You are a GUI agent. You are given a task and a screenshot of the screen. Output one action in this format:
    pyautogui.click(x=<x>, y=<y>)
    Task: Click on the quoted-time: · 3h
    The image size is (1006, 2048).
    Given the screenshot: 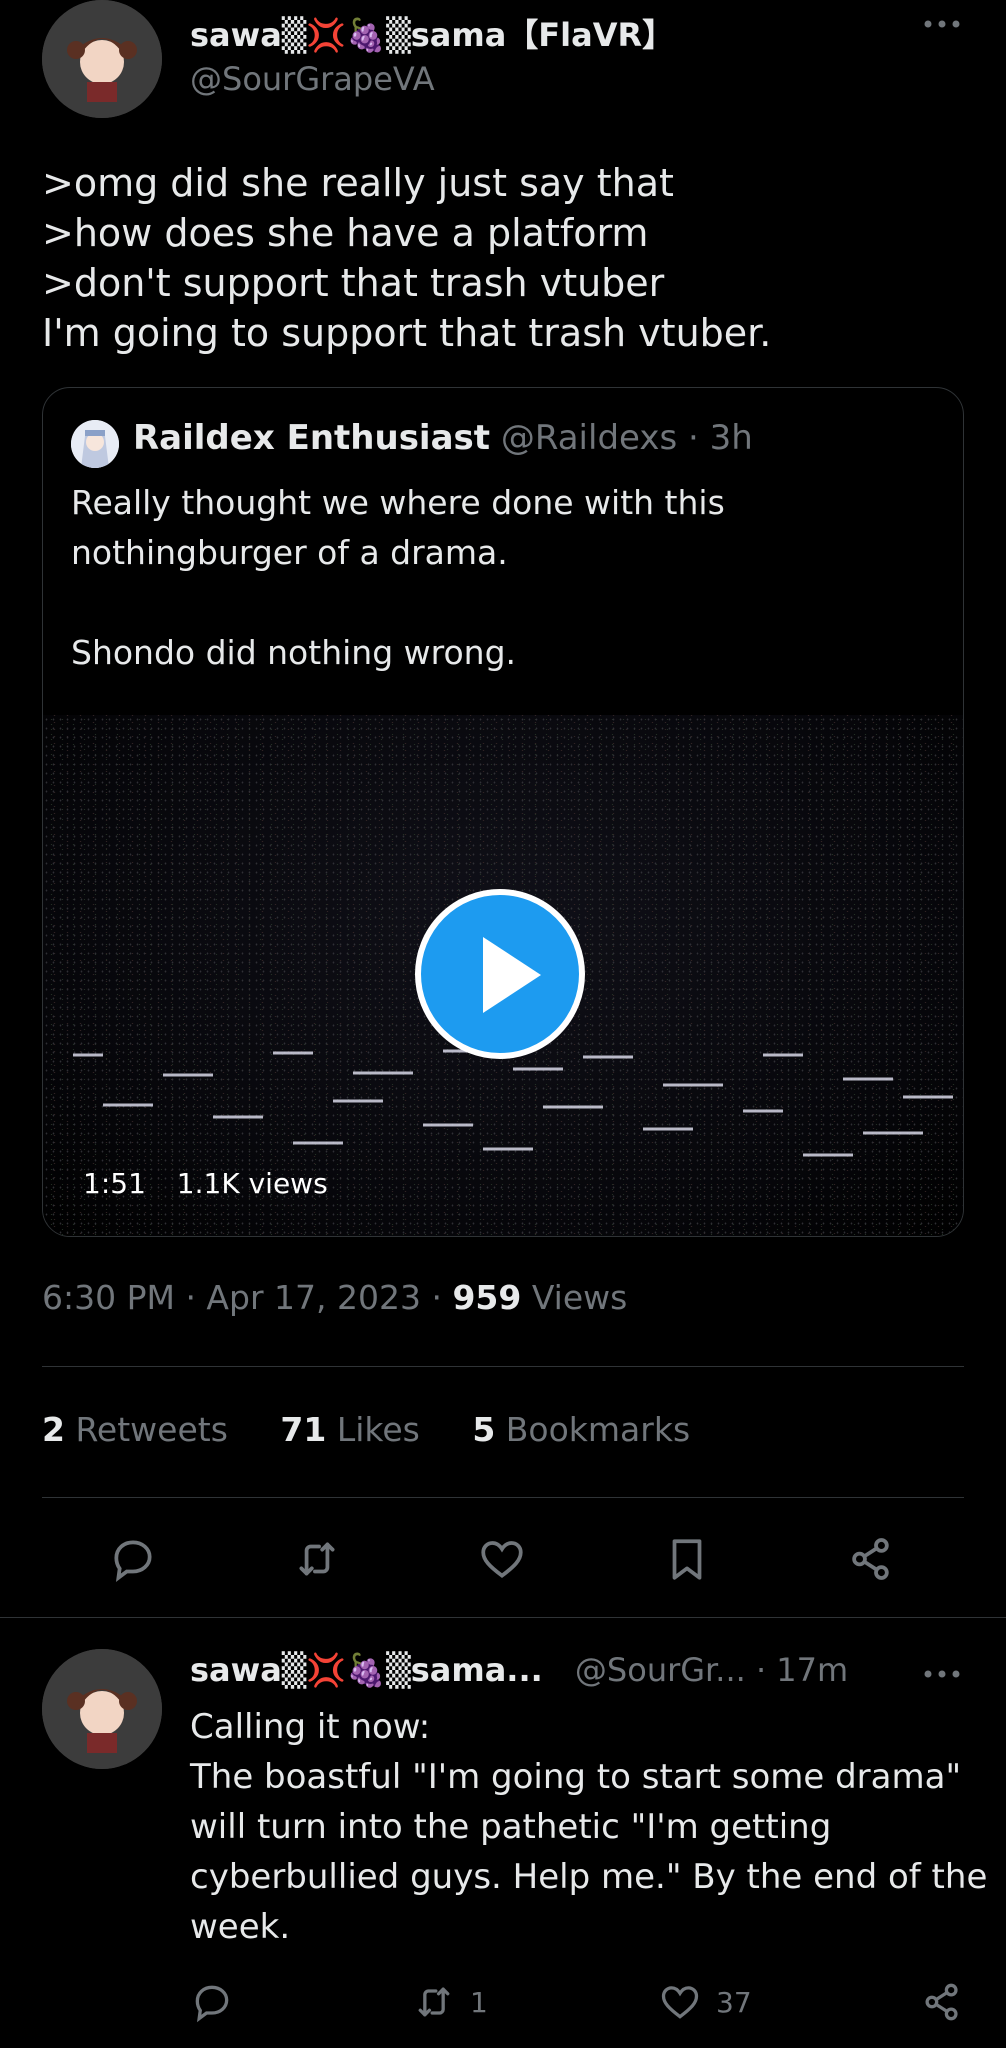 What is the action you would take?
    pyautogui.click(x=720, y=438)
    